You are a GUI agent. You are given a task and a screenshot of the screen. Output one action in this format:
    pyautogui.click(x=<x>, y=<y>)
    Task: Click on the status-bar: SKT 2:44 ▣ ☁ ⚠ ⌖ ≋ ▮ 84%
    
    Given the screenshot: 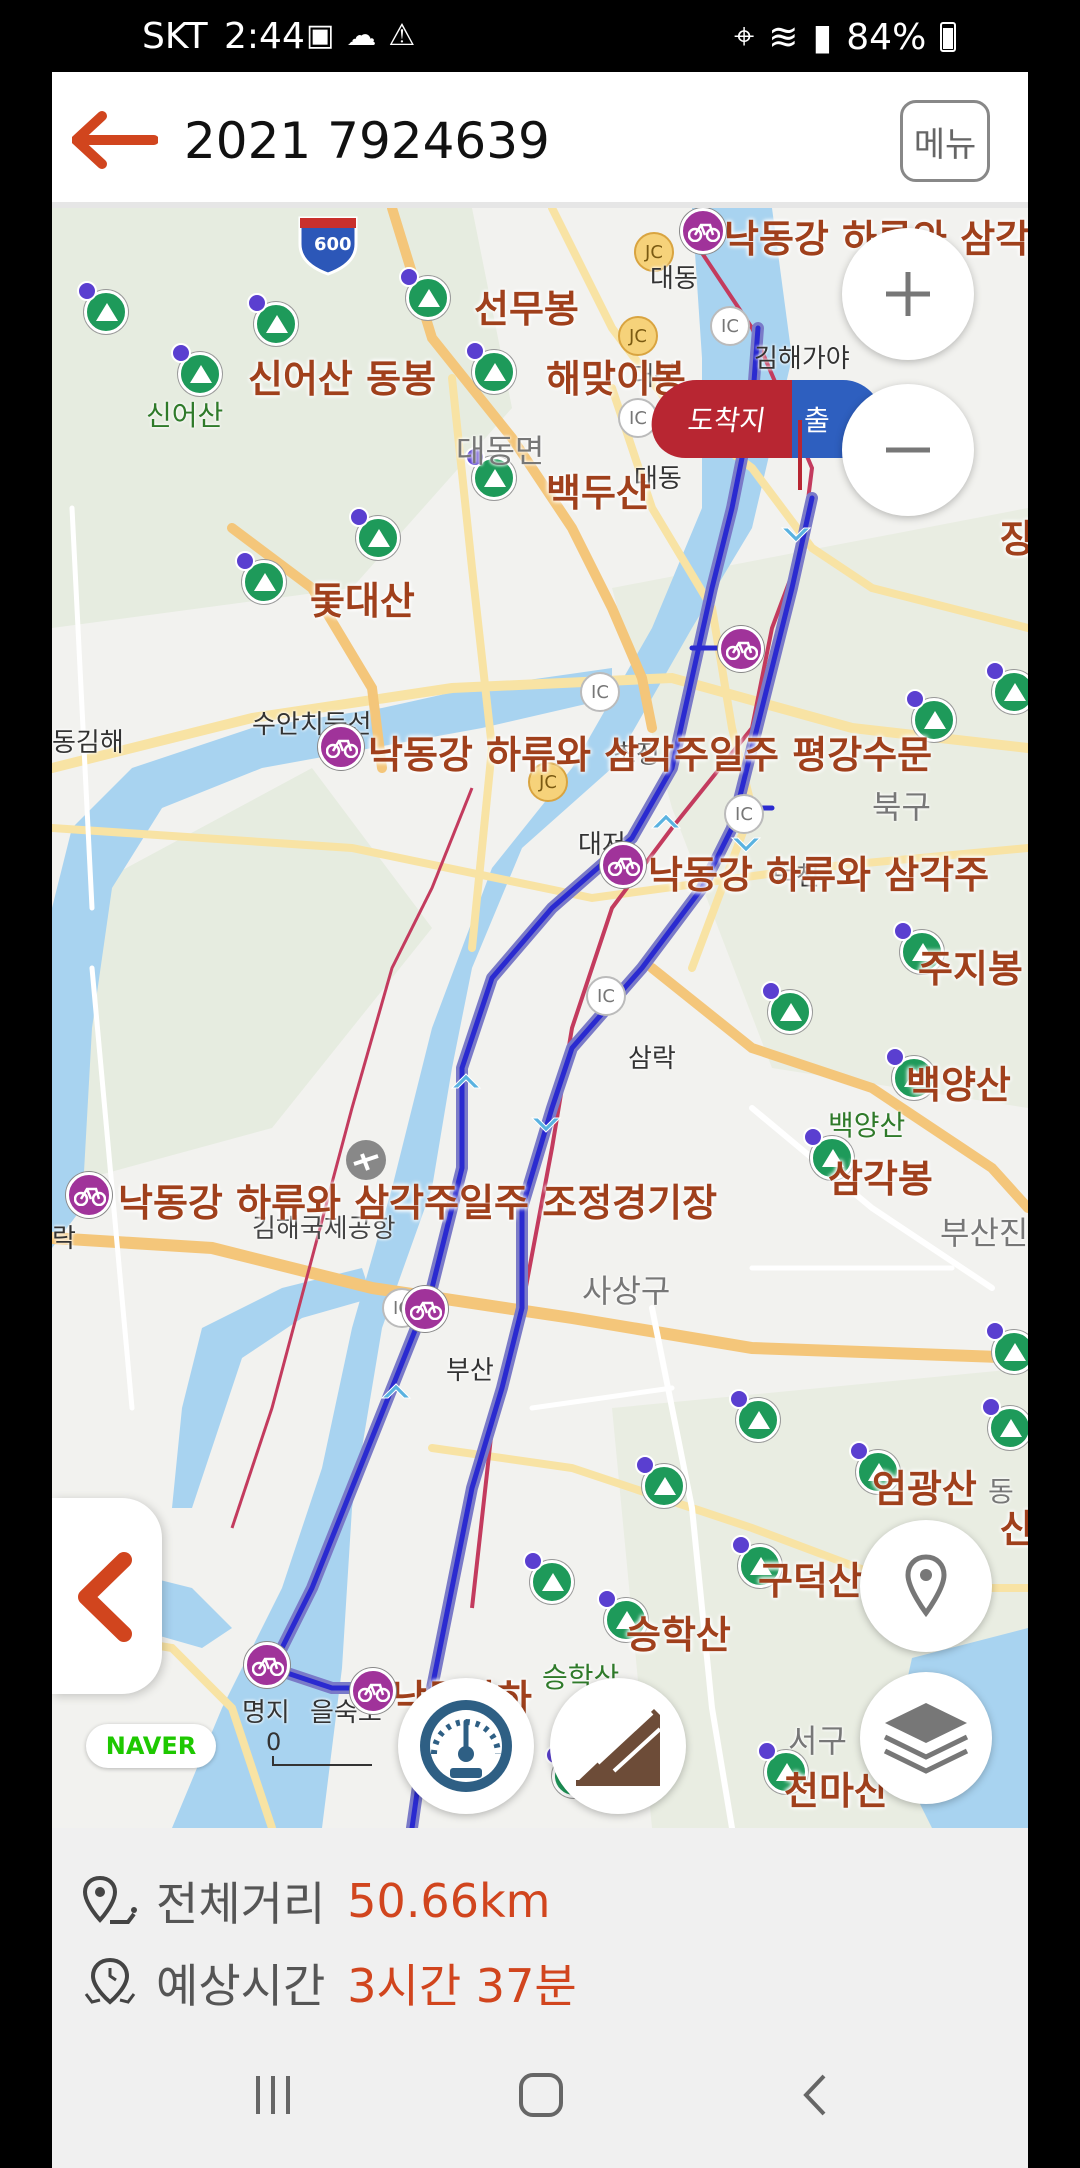 What is the action you would take?
    pyautogui.click(x=540, y=36)
    